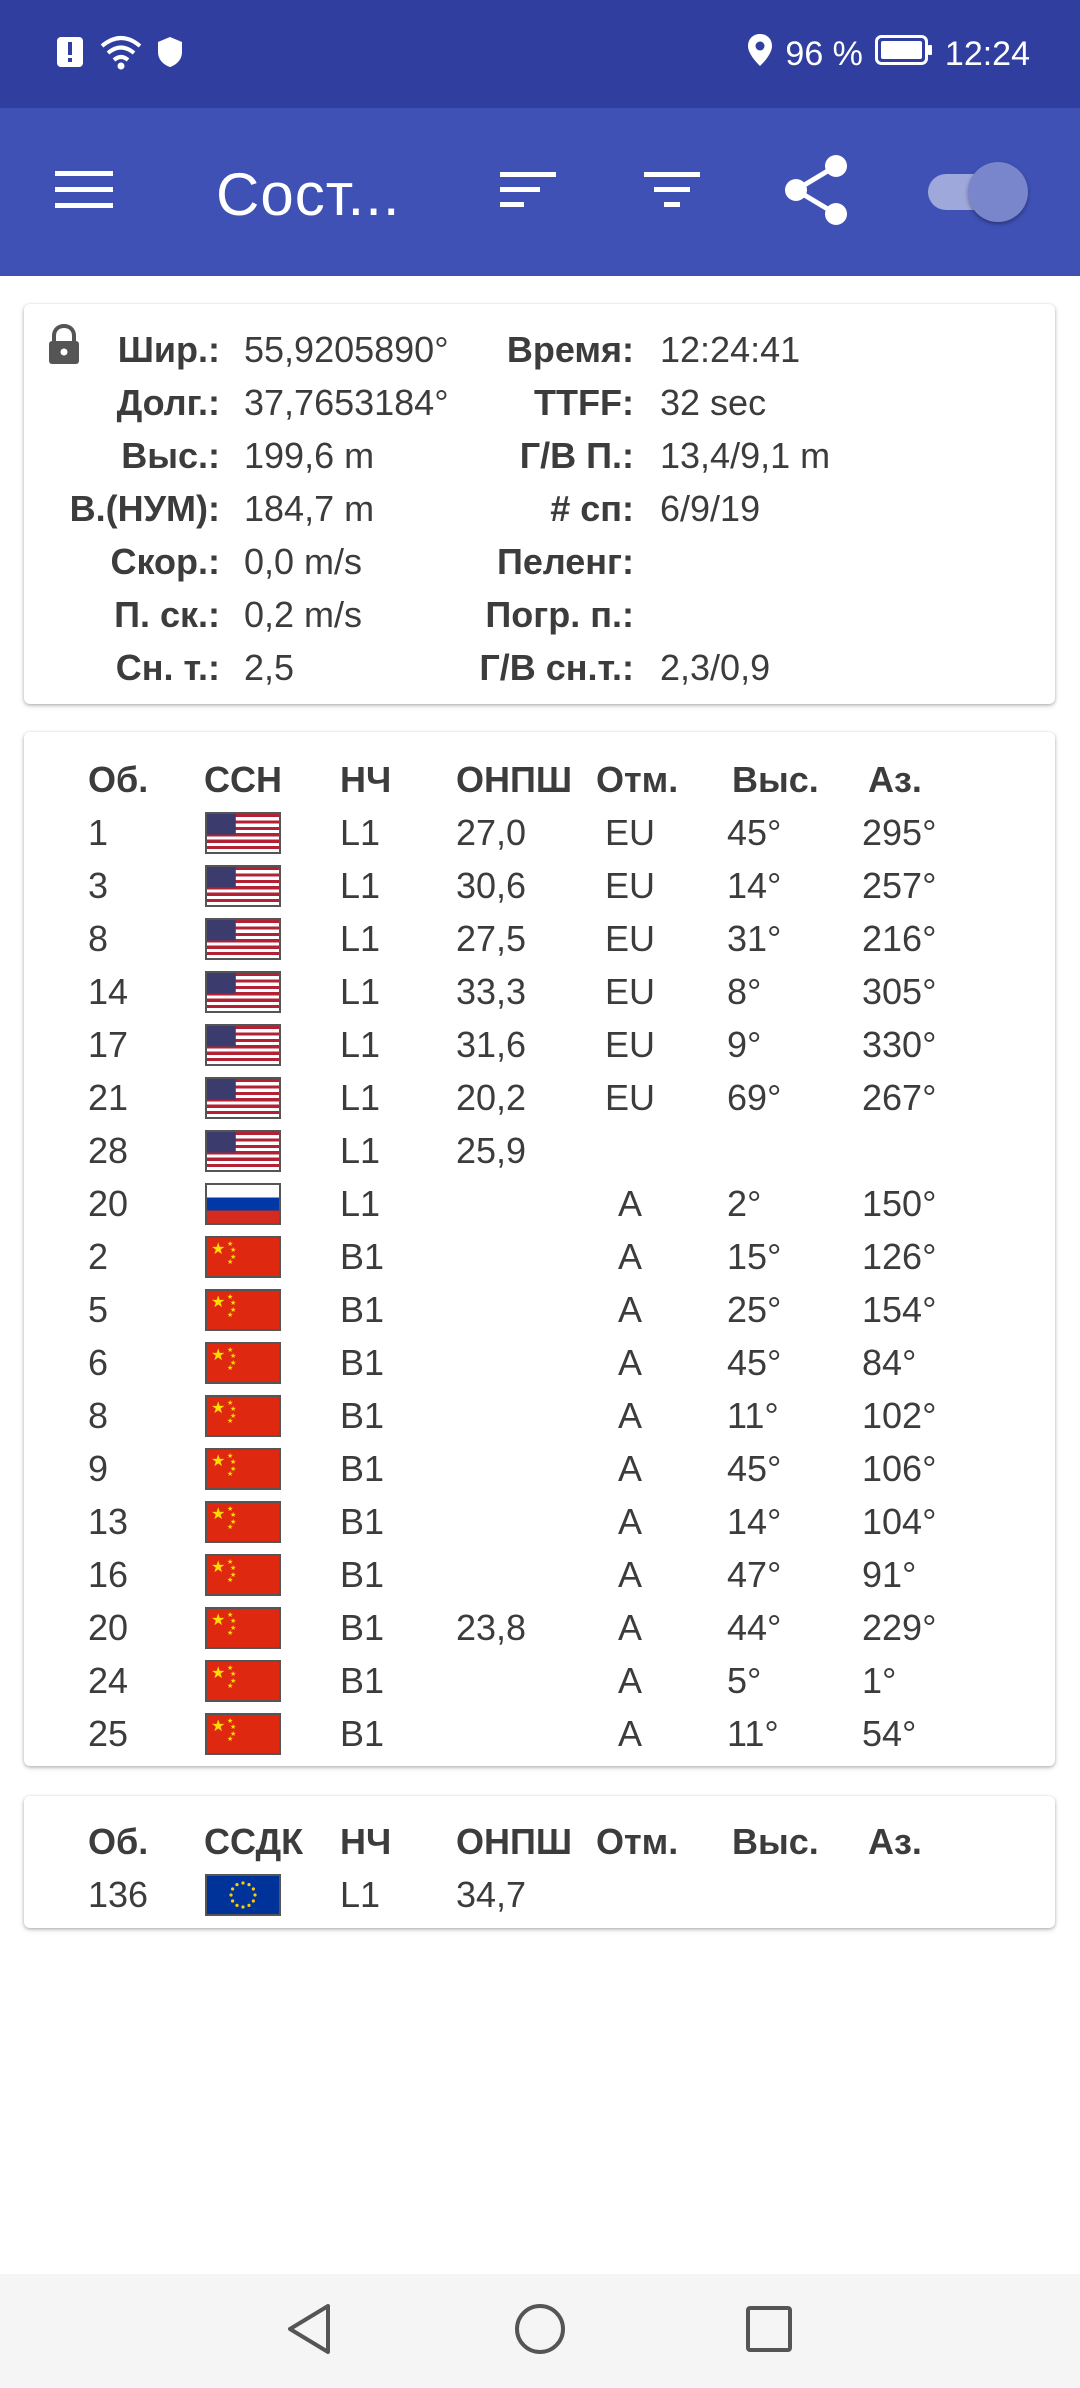 The width and height of the screenshot is (1080, 2388). Describe the element at coordinates (556, 667) in the screenshot. I see `fix-label: Г/В сн.т.:` at that location.